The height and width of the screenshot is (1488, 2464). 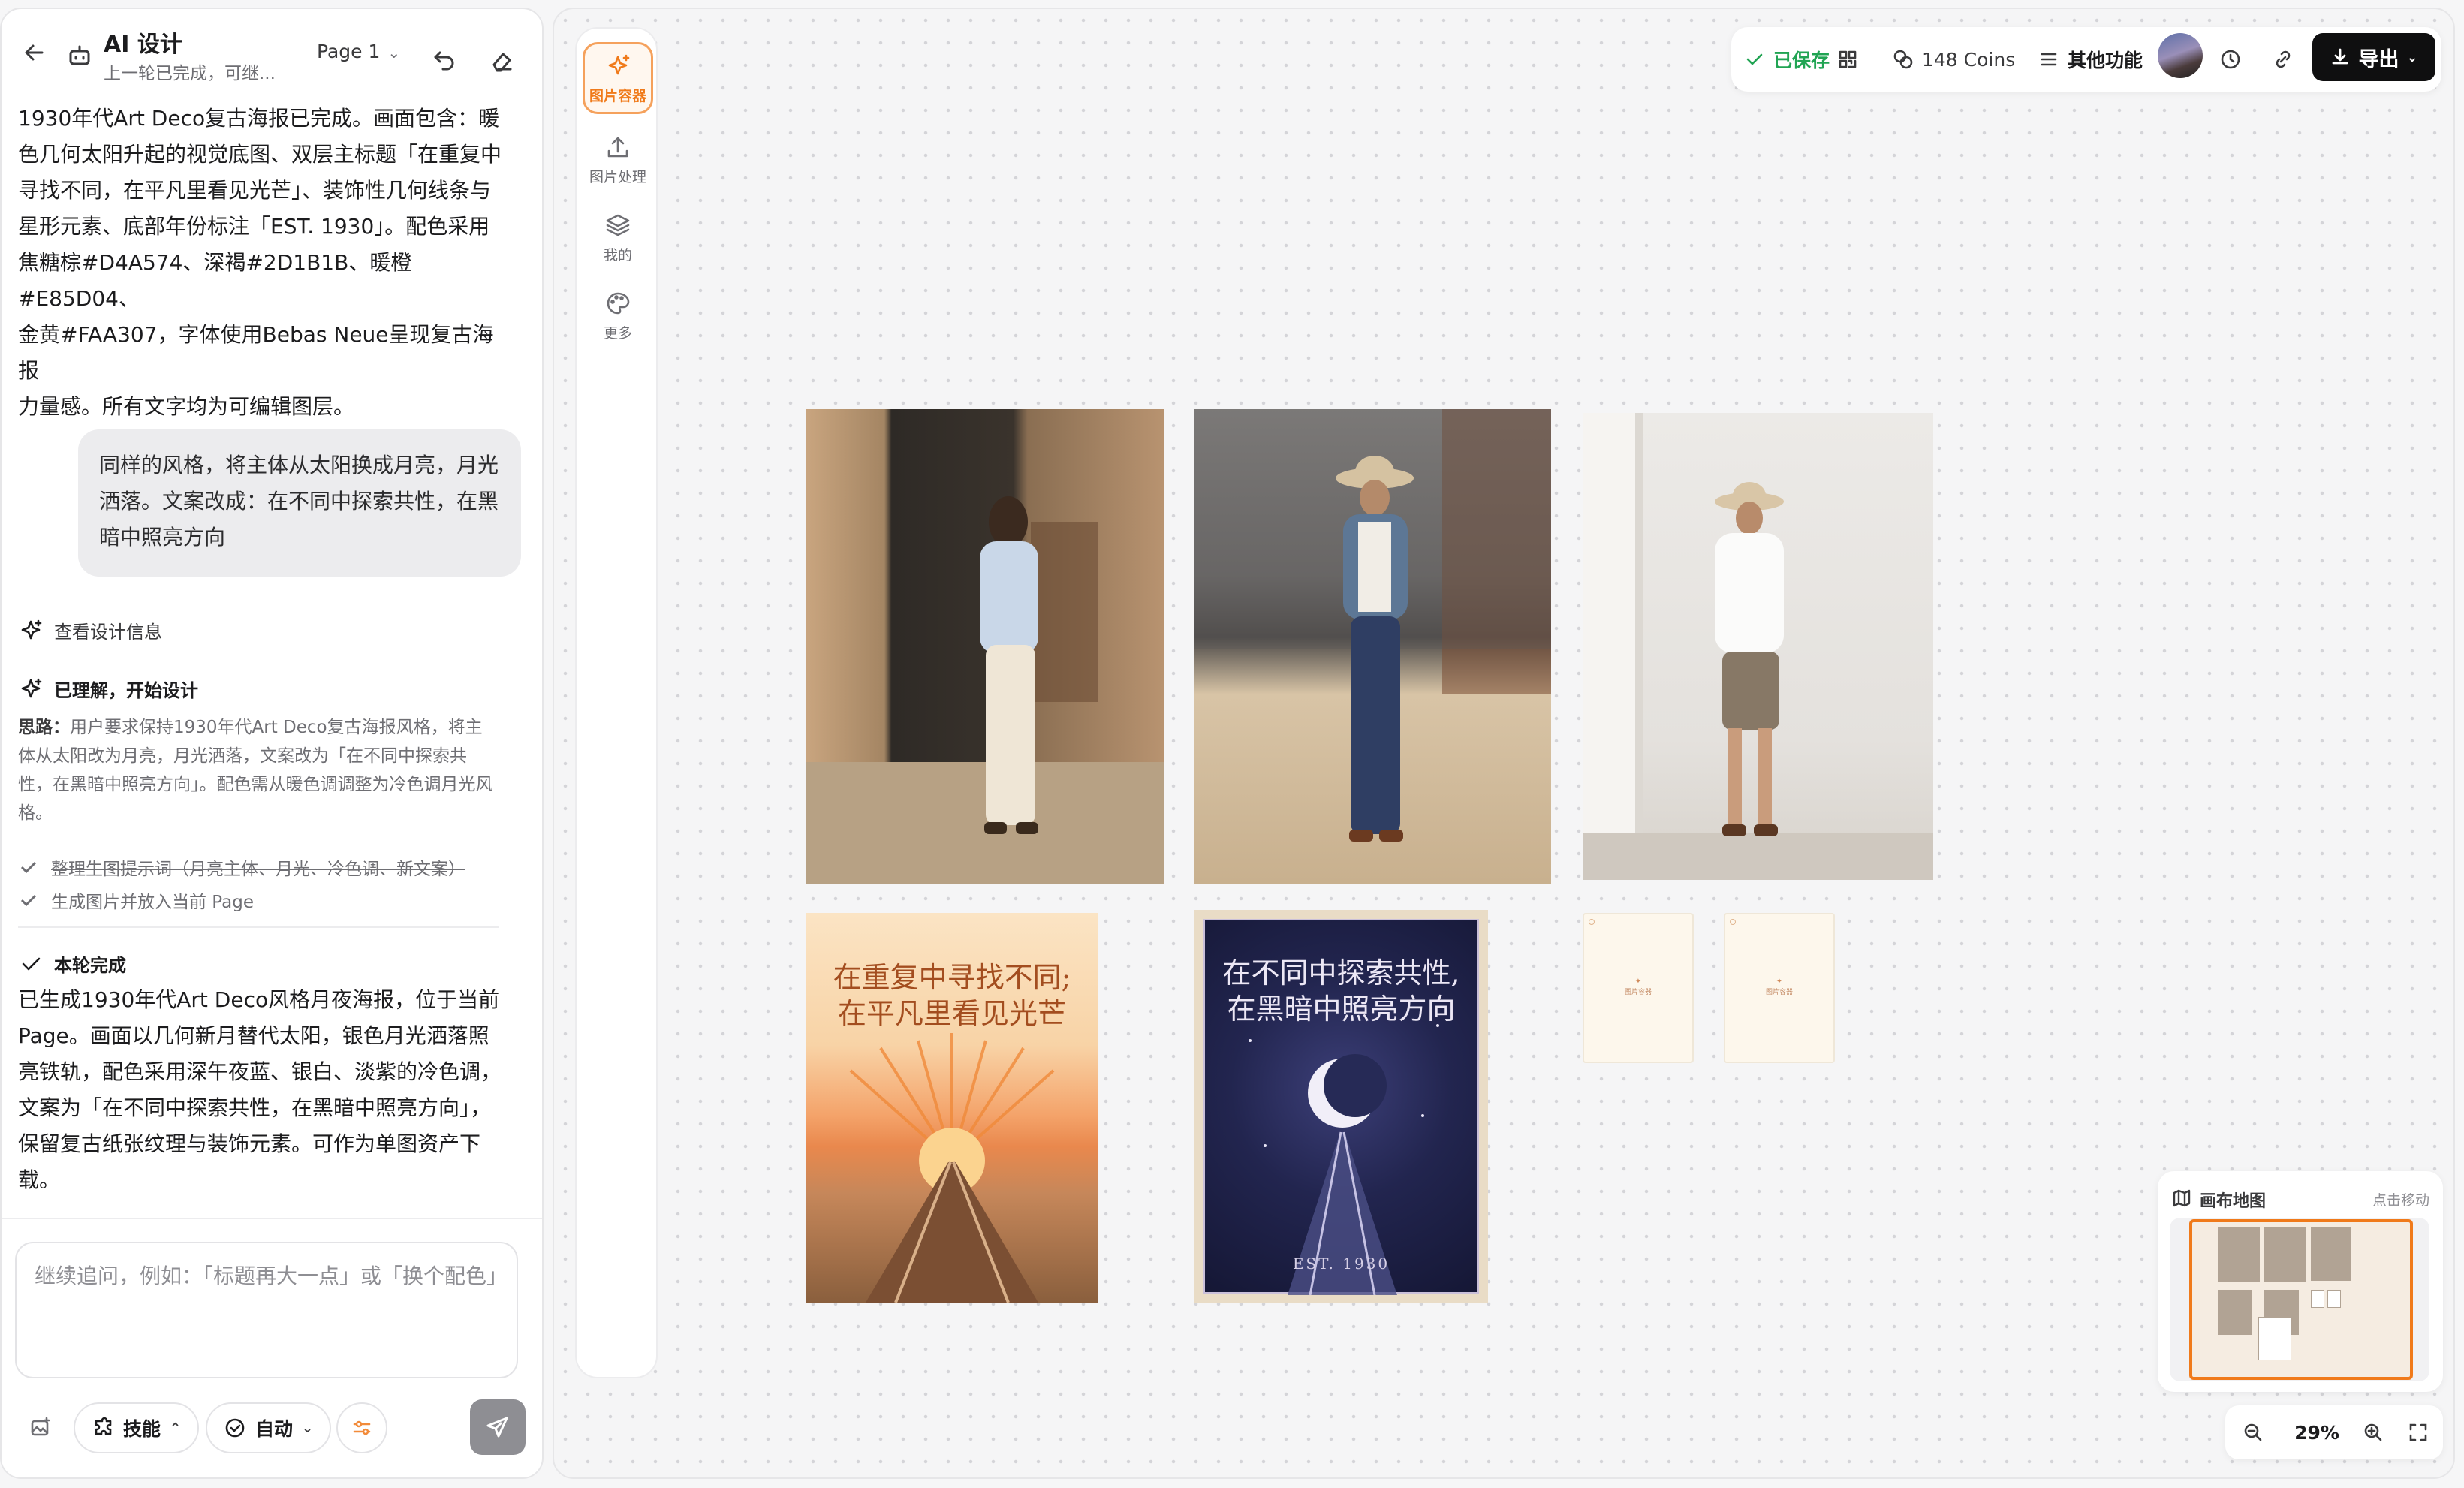 I want to click on download-icon, so click(x=2340, y=57).